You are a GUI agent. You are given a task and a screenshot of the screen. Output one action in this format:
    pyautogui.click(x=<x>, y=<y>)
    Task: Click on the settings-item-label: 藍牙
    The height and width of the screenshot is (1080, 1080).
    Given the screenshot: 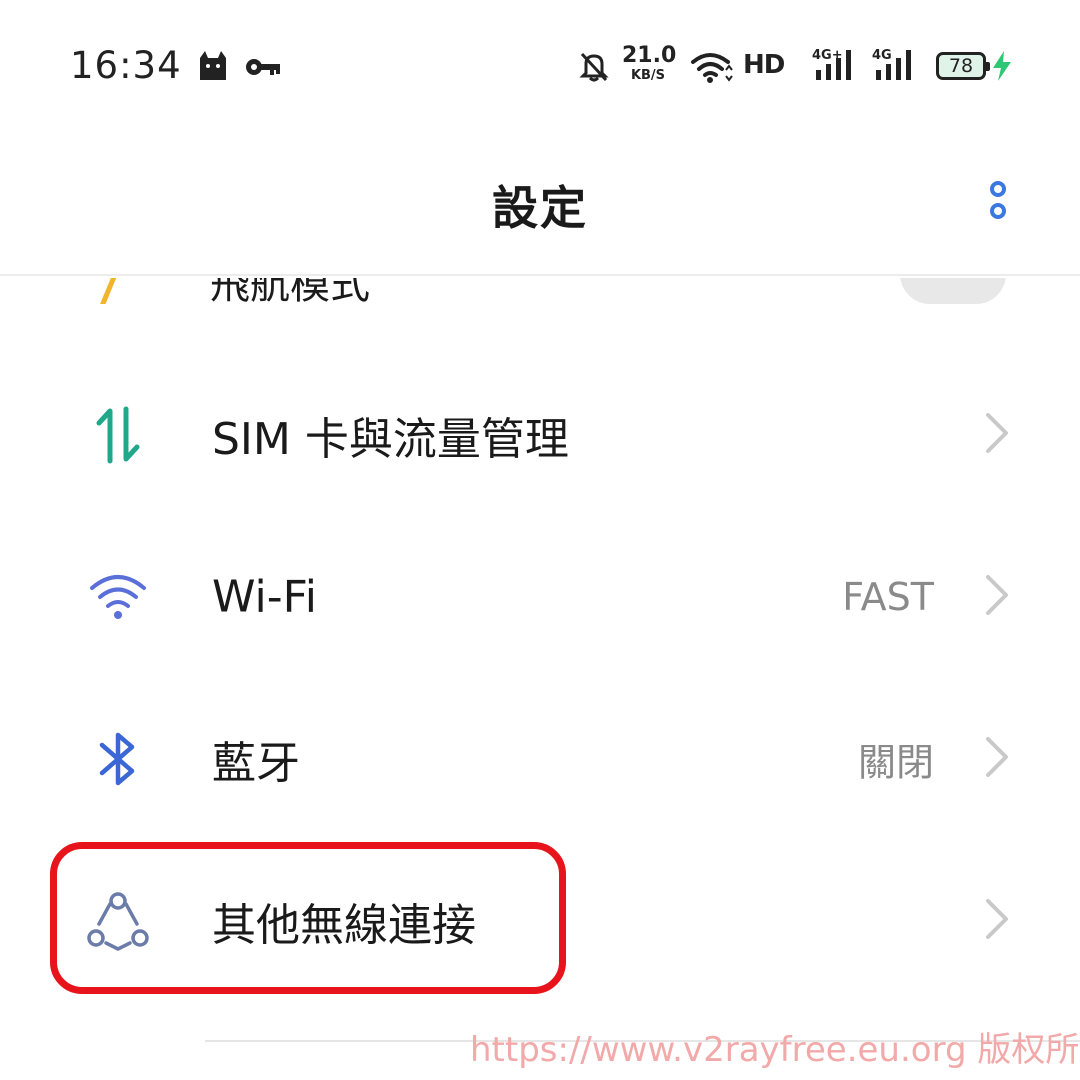 What is the action you would take?
    pyautogui.click(x=256, y=763)
    